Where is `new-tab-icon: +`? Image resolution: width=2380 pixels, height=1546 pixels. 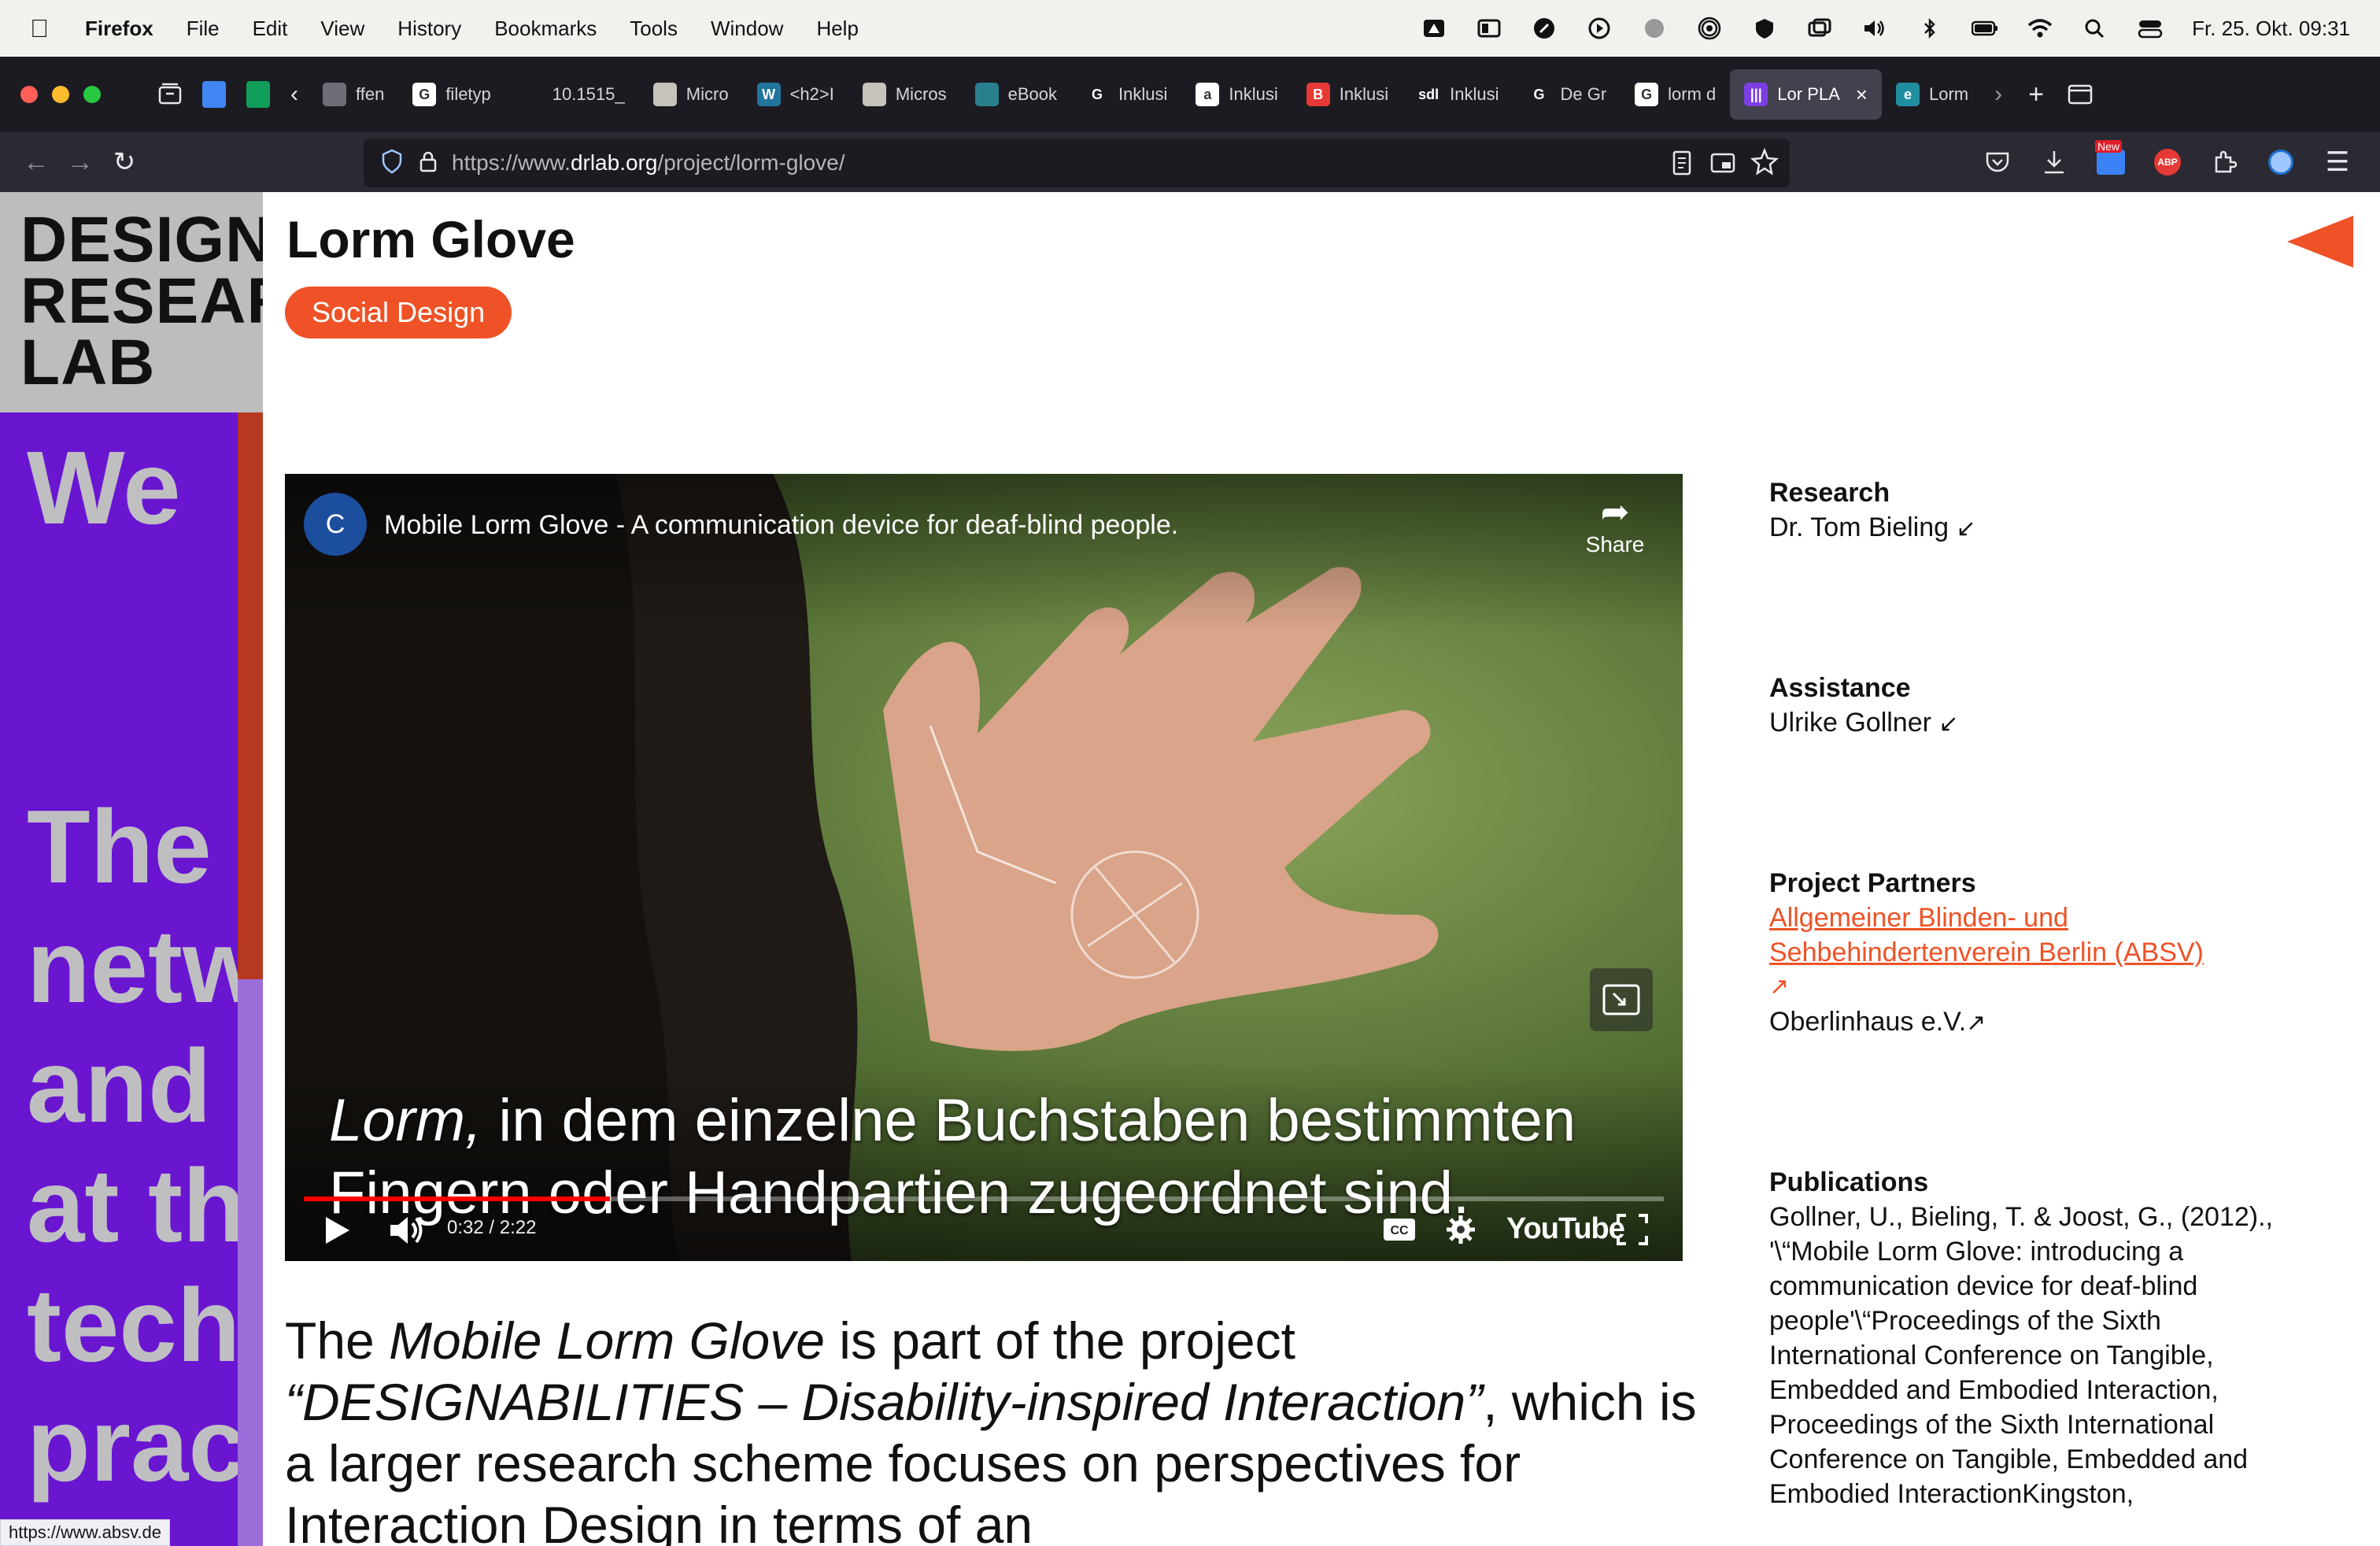
new-tab-icon: + is located at coordinates (2036, 95).